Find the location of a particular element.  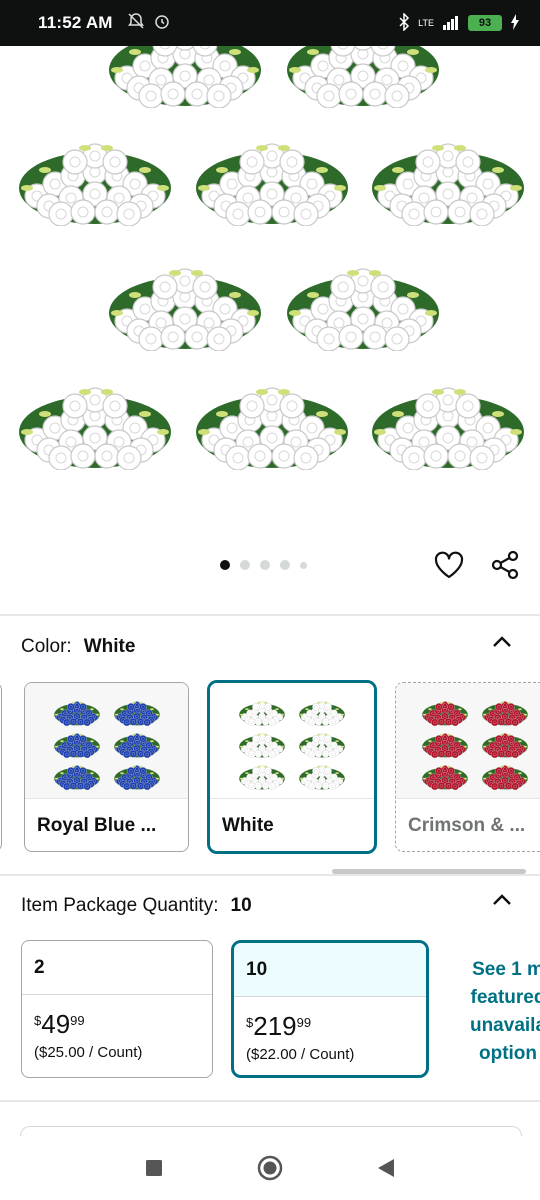

share-icon is located at coordinates (505, 565).